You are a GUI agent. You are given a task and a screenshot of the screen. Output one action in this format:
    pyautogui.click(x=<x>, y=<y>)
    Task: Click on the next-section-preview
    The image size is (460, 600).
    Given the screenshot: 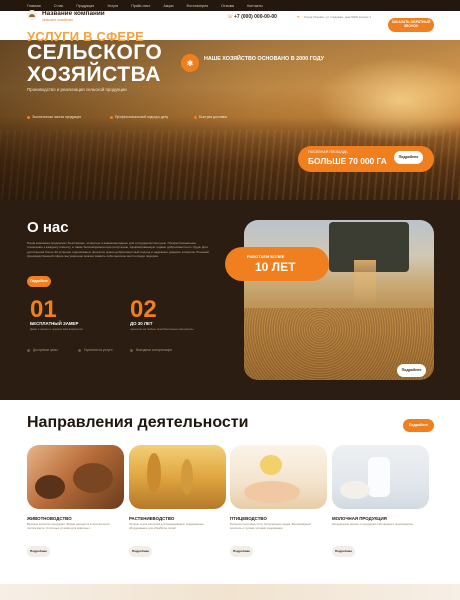 What is the action you would take?
    pyautogui.click(x=230, y=592)
    